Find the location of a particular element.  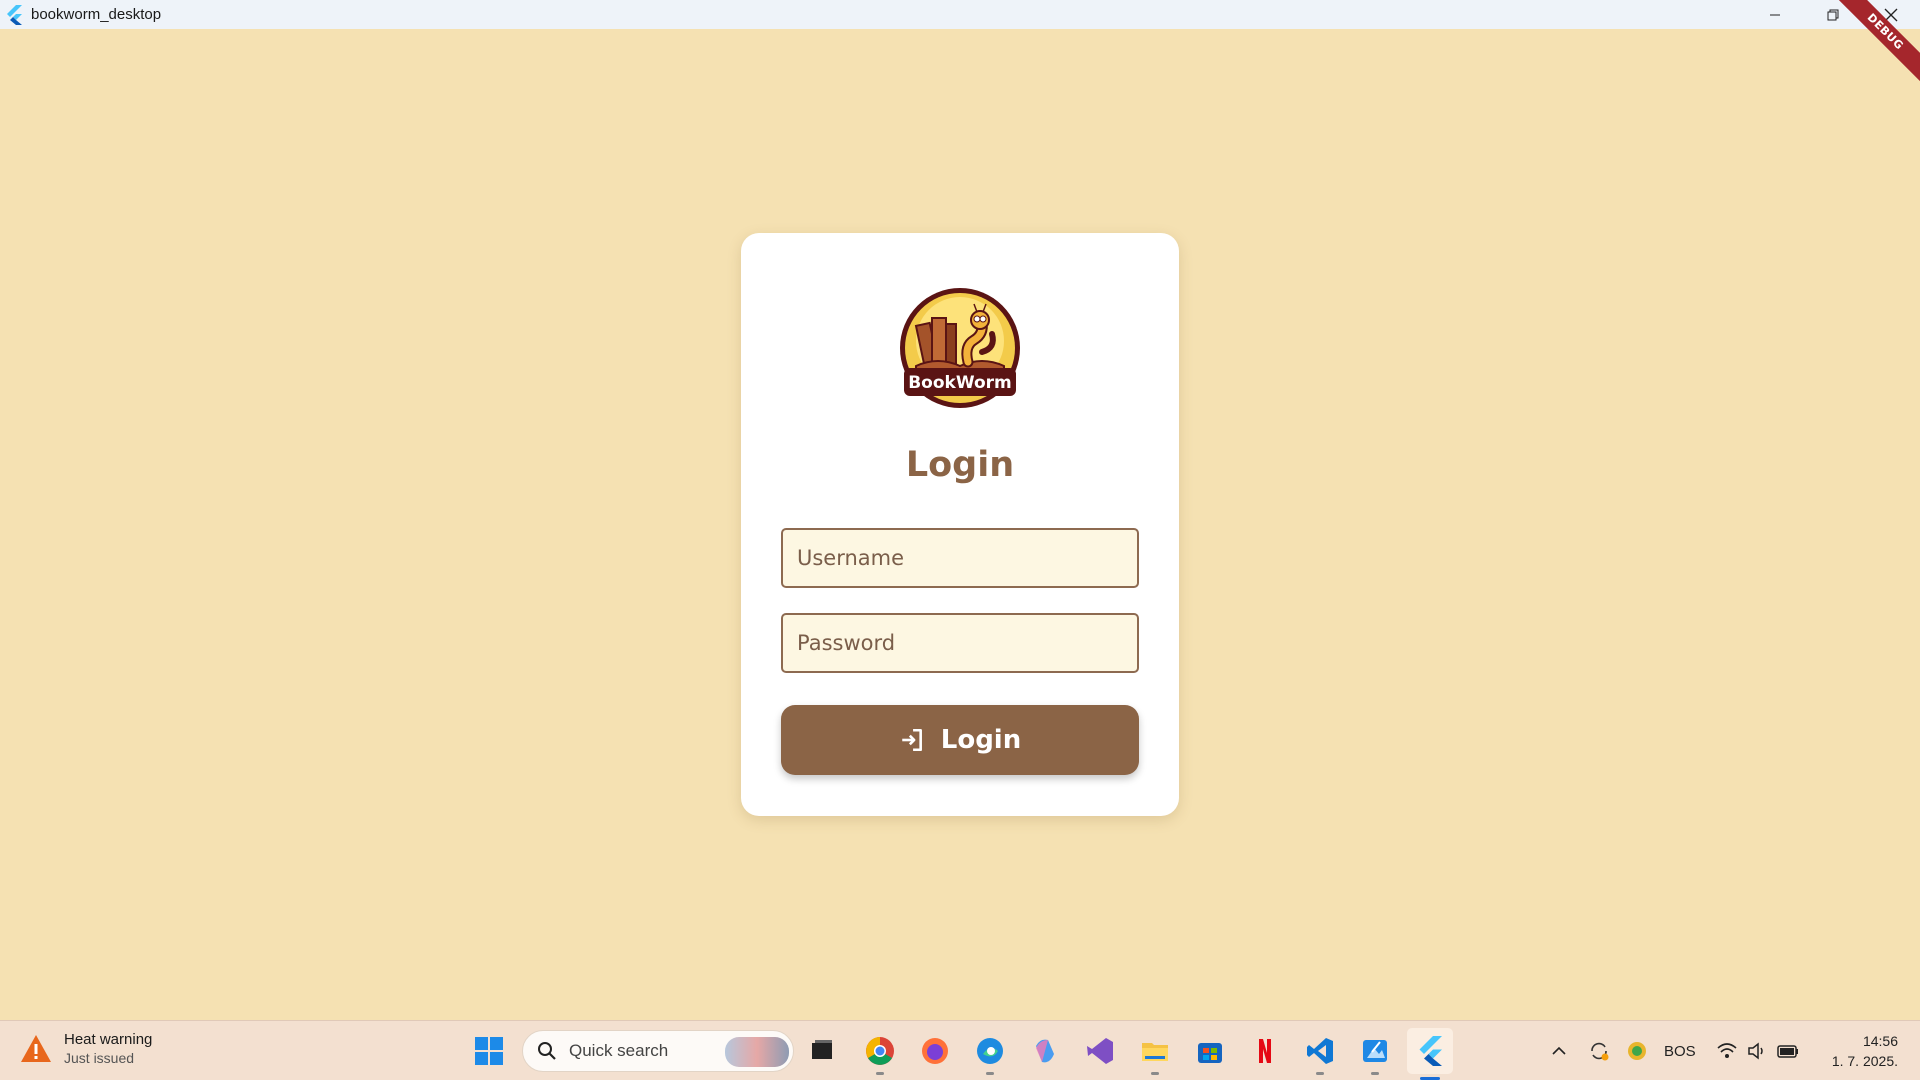

volume-icon is located at coordinates (1757, 1051).